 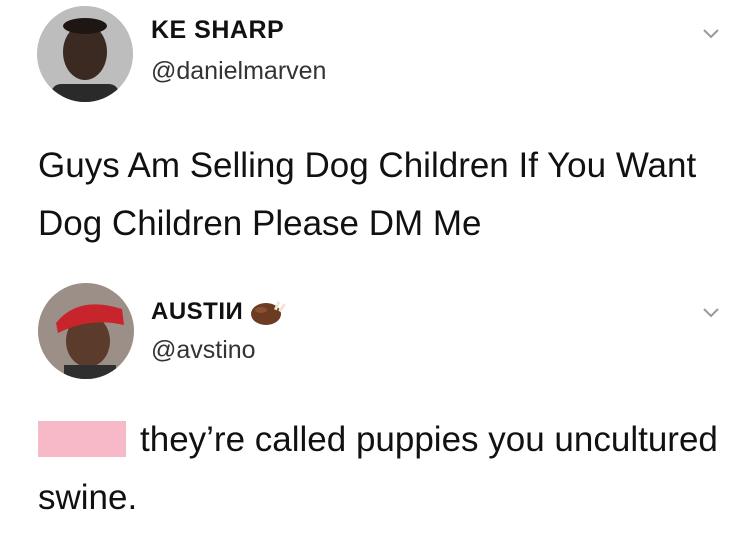 I want to click on redaction-block, so click(x=82, y=439).